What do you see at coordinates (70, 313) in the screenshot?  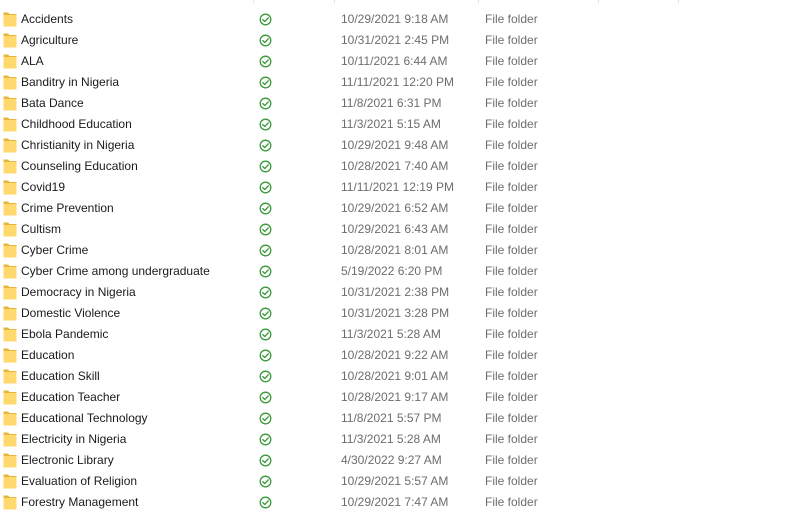 I see `file-name: Domestic Violence` at bounding box center [70, 313].